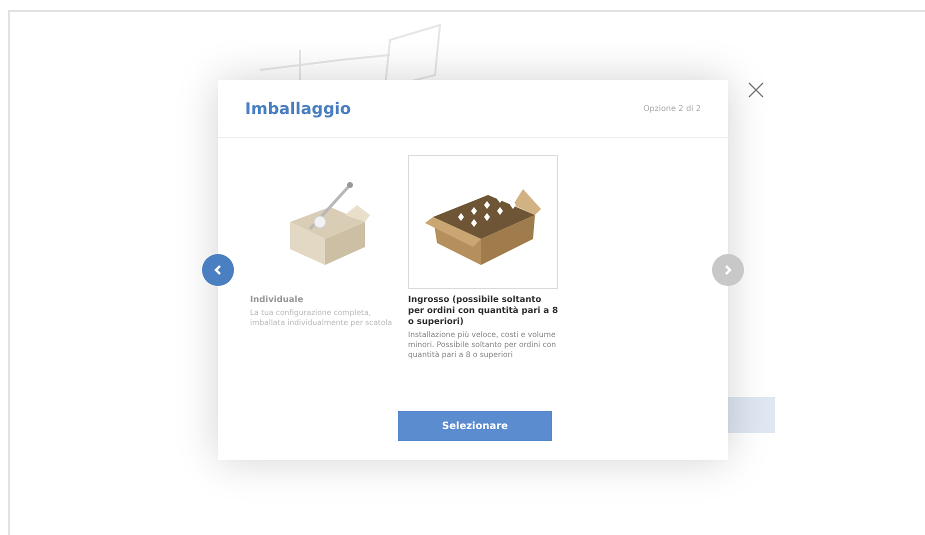 The image size is (925, 535). What do you see at coordinates (298, 108) in the screenshot?
I see `dialog-title: Imballaggio` at bounding box center [298, 108].